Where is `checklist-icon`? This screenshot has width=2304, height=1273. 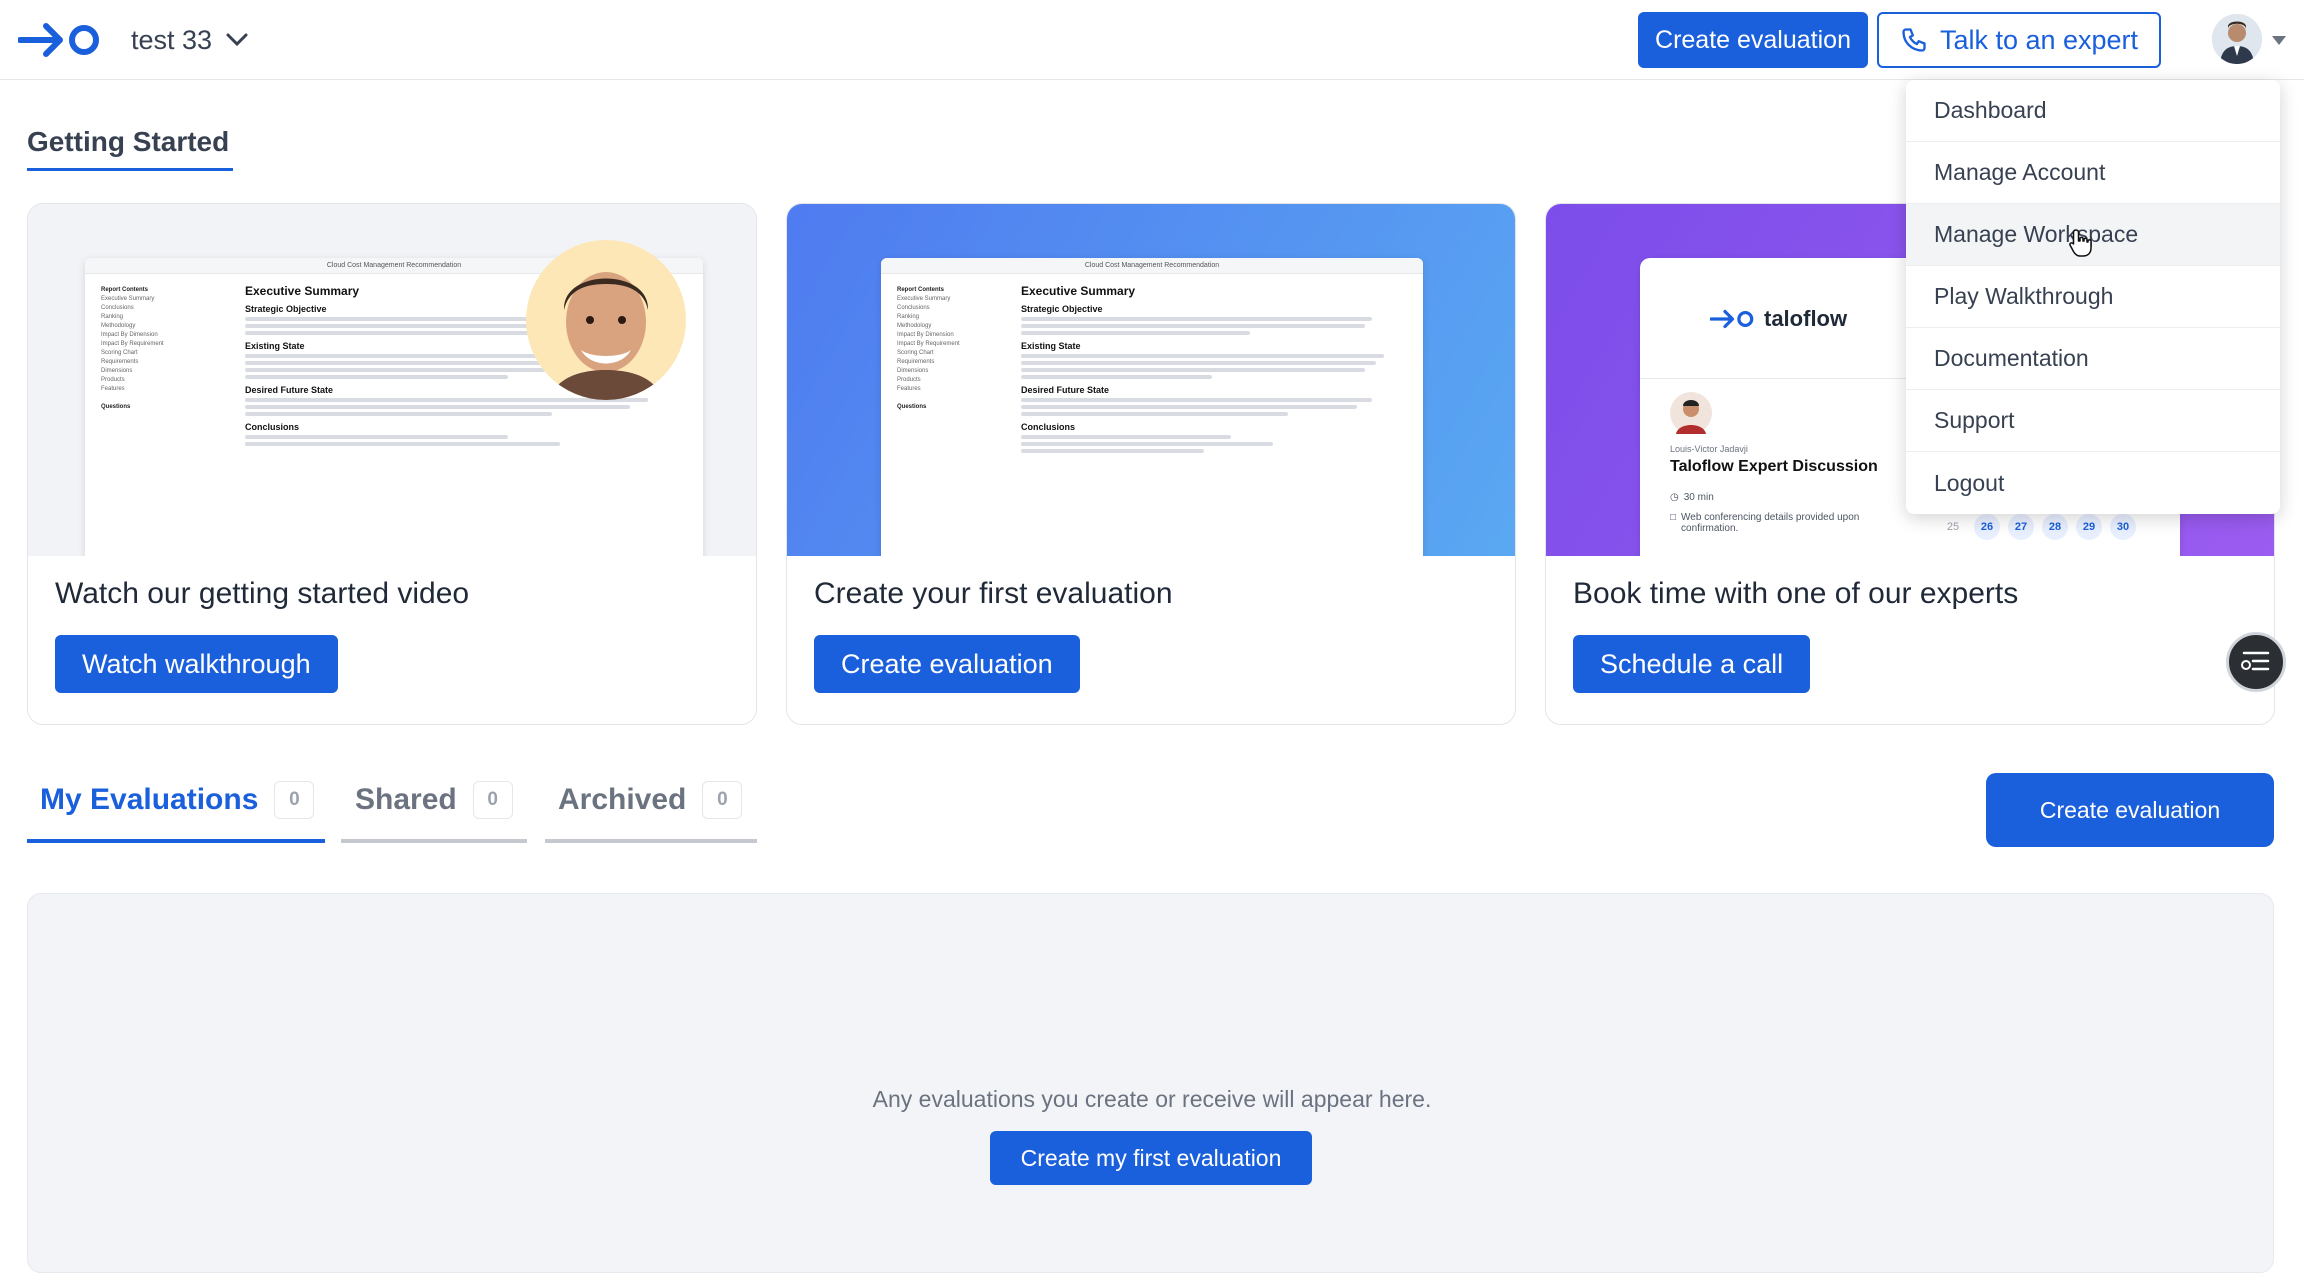 checklist-icon is located at coordinates (2255, 661).